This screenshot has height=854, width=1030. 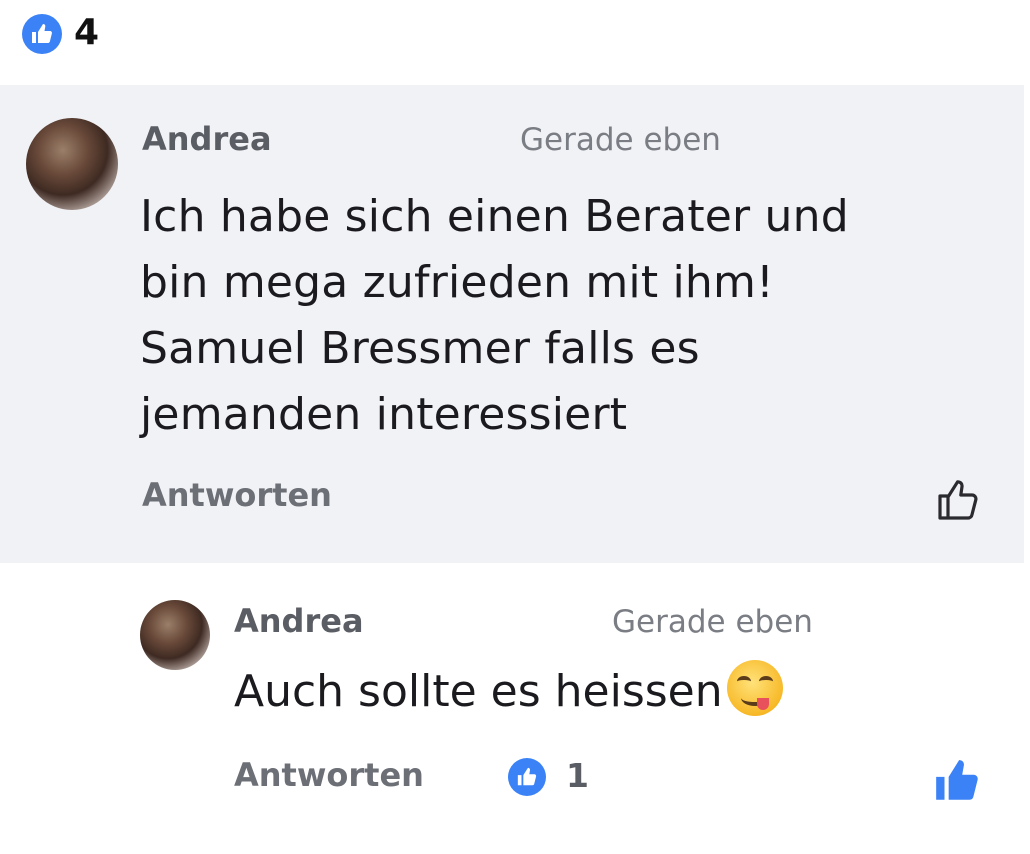 What do you see at coordinates (384, 414) in the screenshot?
I see `comment-line: jemanden interessiert` at bounding box center [384, 414].